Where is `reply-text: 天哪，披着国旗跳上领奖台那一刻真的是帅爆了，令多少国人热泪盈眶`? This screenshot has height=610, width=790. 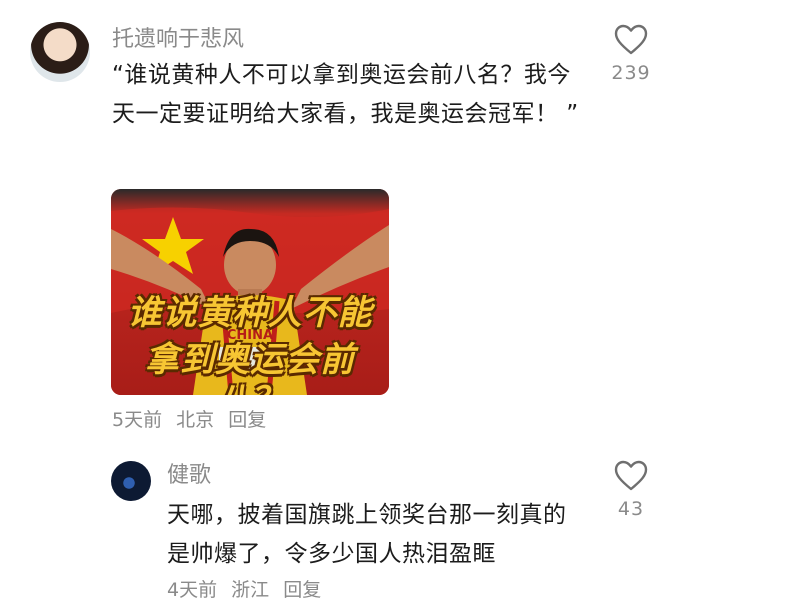 reply-text: 天哪，披着国旗跳上领奖台那一刻真的是帅爆了，令多少国人热泪盈眶 is located at coordinates (367, 534).